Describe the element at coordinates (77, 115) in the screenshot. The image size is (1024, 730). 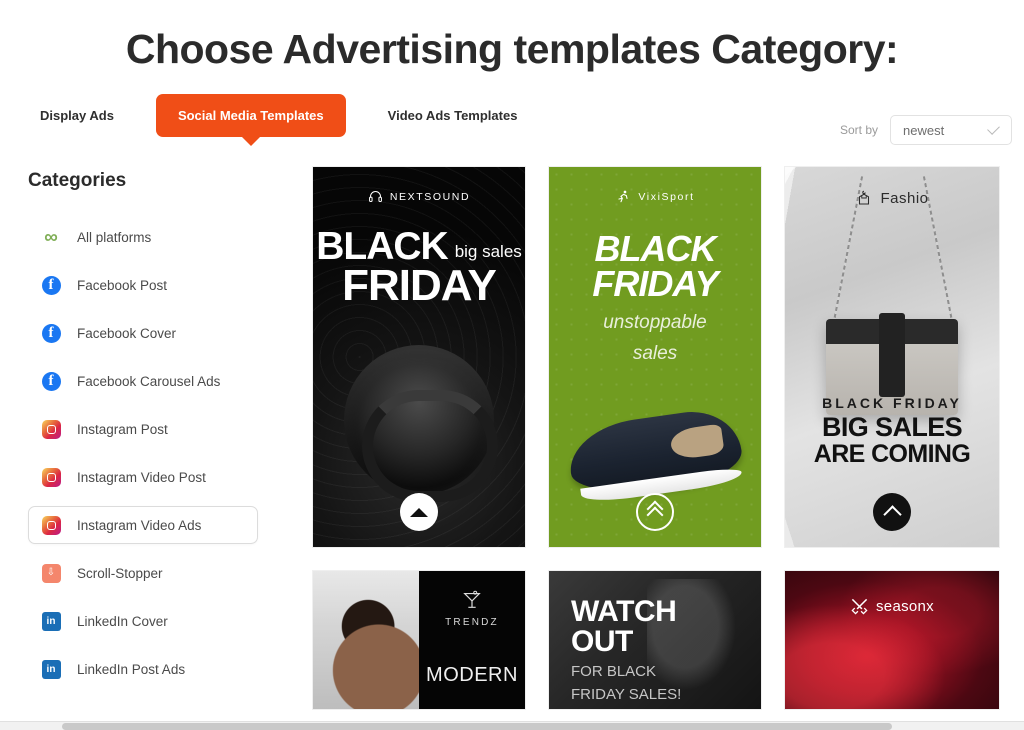
I see `tab-display-ads: Display Ads` at that location.